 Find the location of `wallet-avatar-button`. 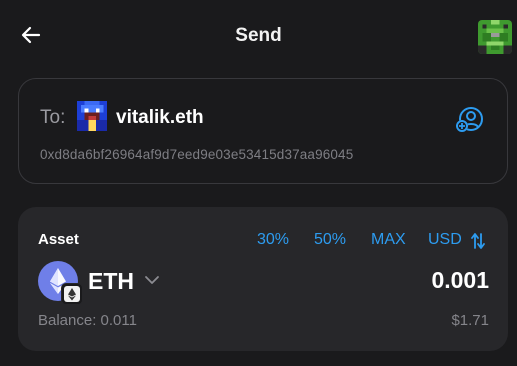

wallet-avatar-button is located at coordinates (495, 37).